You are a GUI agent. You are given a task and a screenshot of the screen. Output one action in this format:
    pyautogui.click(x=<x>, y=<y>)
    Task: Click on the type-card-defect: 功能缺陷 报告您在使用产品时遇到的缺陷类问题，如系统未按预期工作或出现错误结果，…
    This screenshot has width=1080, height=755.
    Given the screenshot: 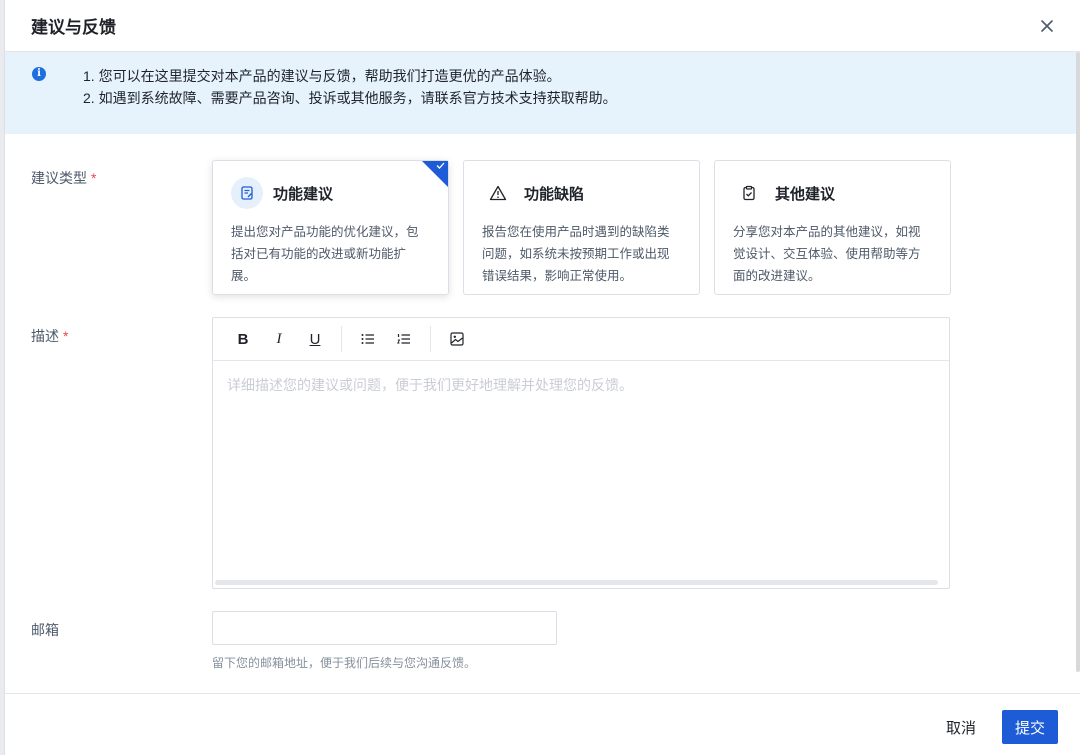 What is the action you would take?
    pyautogui.click(x=581, y=227)
    